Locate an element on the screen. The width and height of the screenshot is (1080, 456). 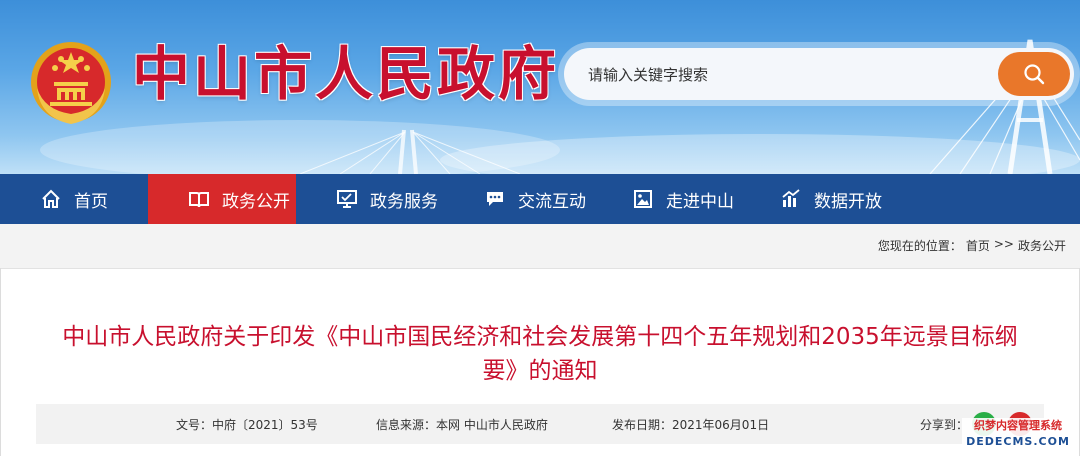
share-label: 分享到： is located at coordinates (944, 425).